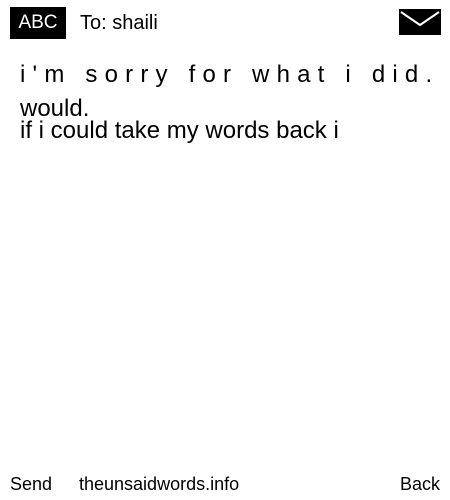  Describe the element at coordinates (230, 74) in the screenshot. I see `message-line: i'm sorry for what i did.` at that location.